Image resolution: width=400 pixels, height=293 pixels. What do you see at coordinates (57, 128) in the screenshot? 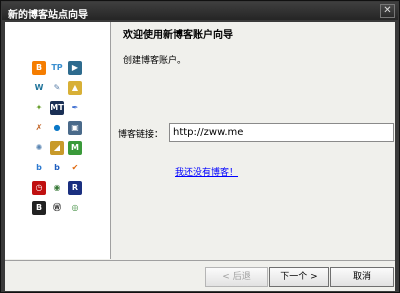
I see `drupal-icon: ●` at bounding box center [57, 128].